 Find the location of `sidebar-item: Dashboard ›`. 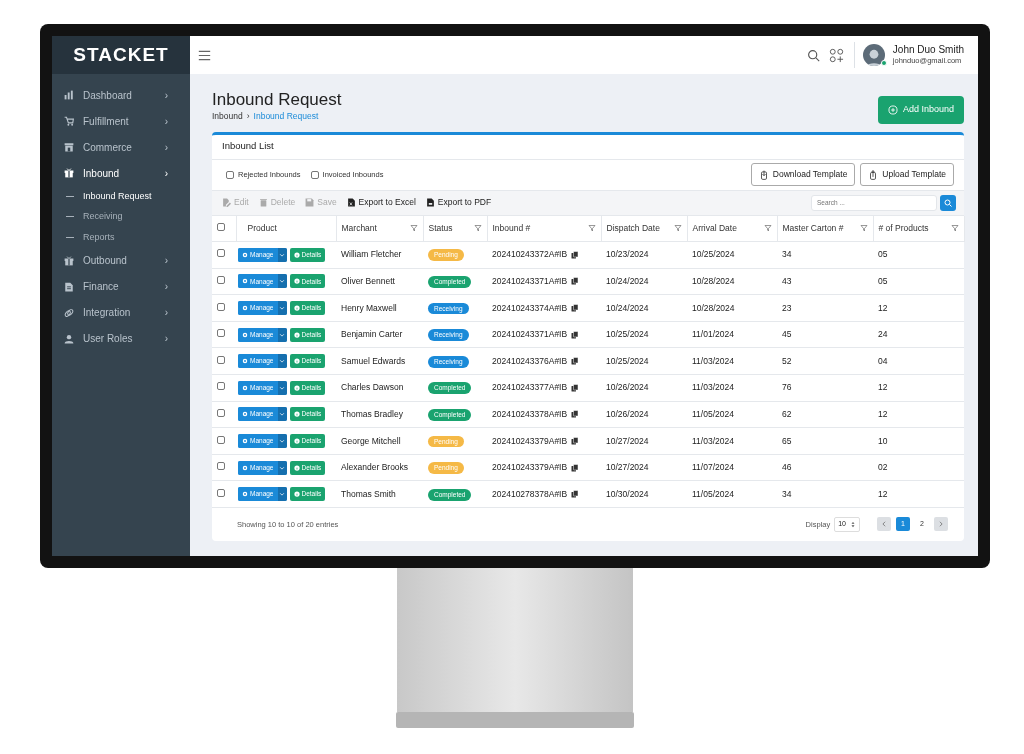

sidebar-item: Dashboard › is located at coordinates (121, 95).